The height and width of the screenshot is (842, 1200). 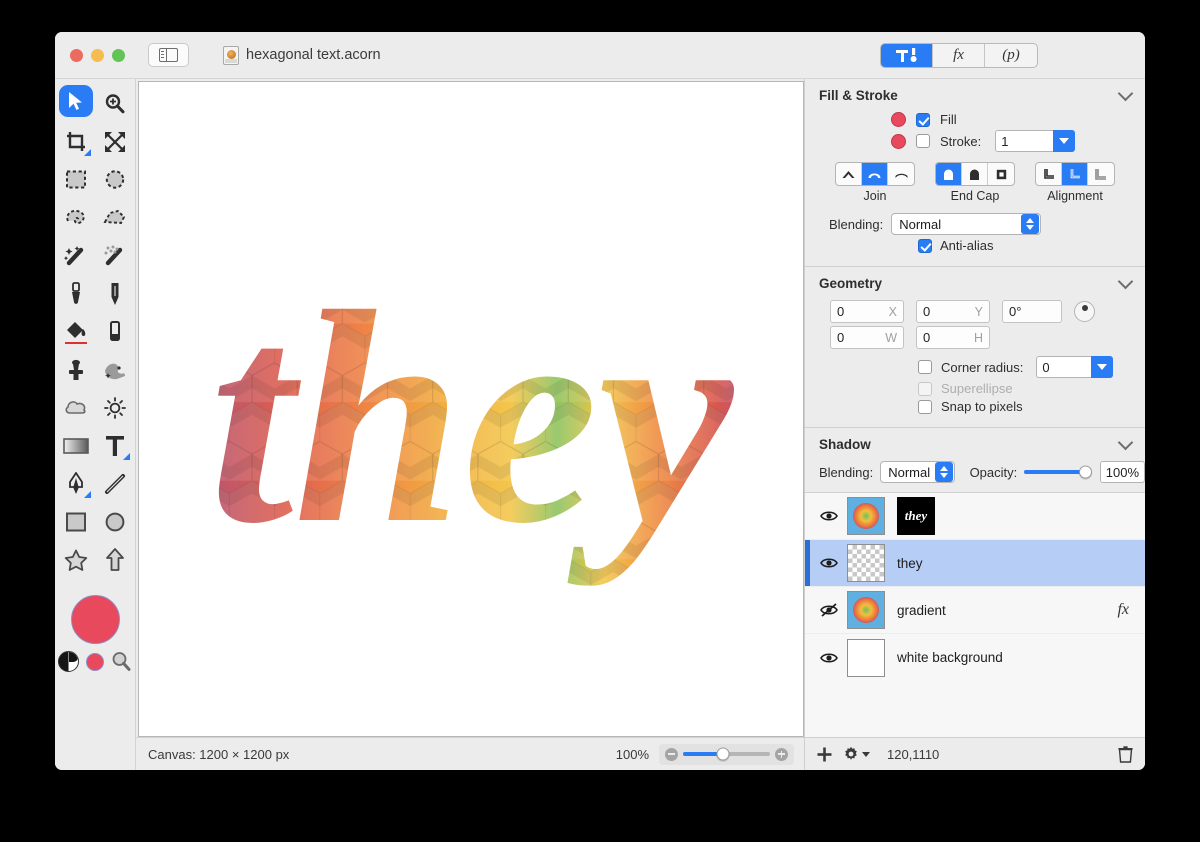 I want to click on secondary-color-swatch, so click(x=95, y=661).